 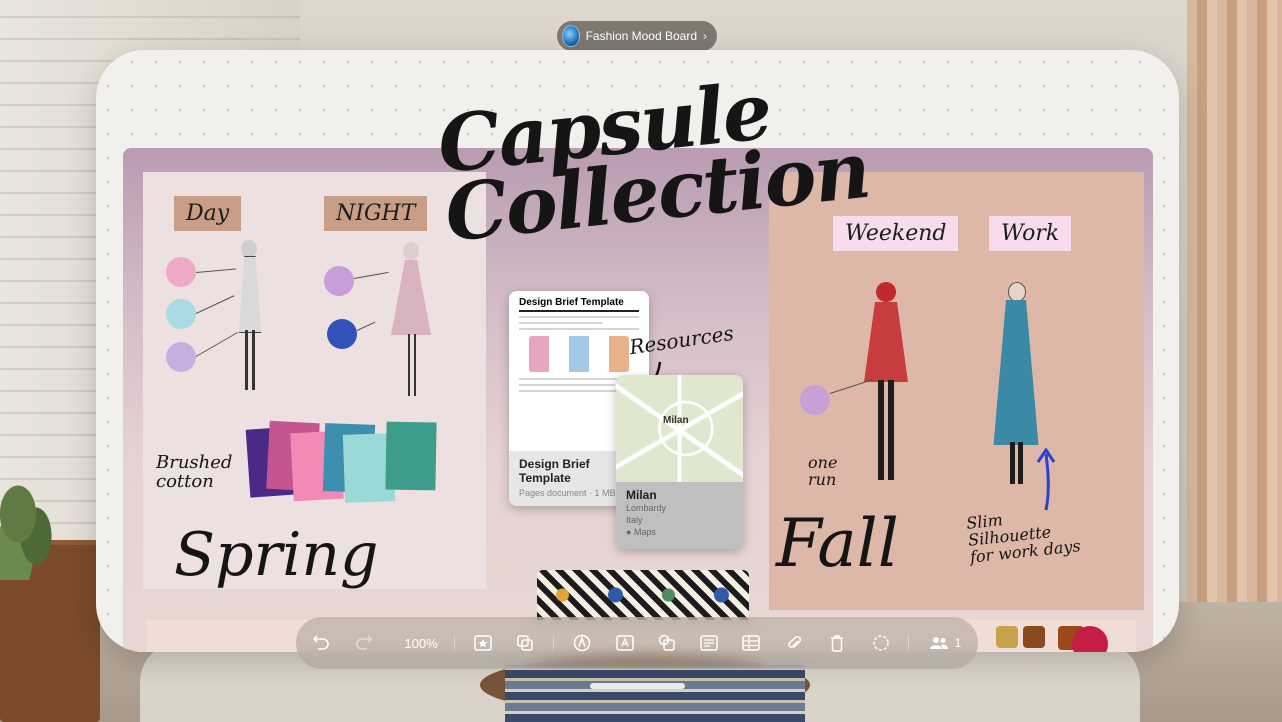 I want to click on place-source: ● Maps, so click(x=679, y=532).